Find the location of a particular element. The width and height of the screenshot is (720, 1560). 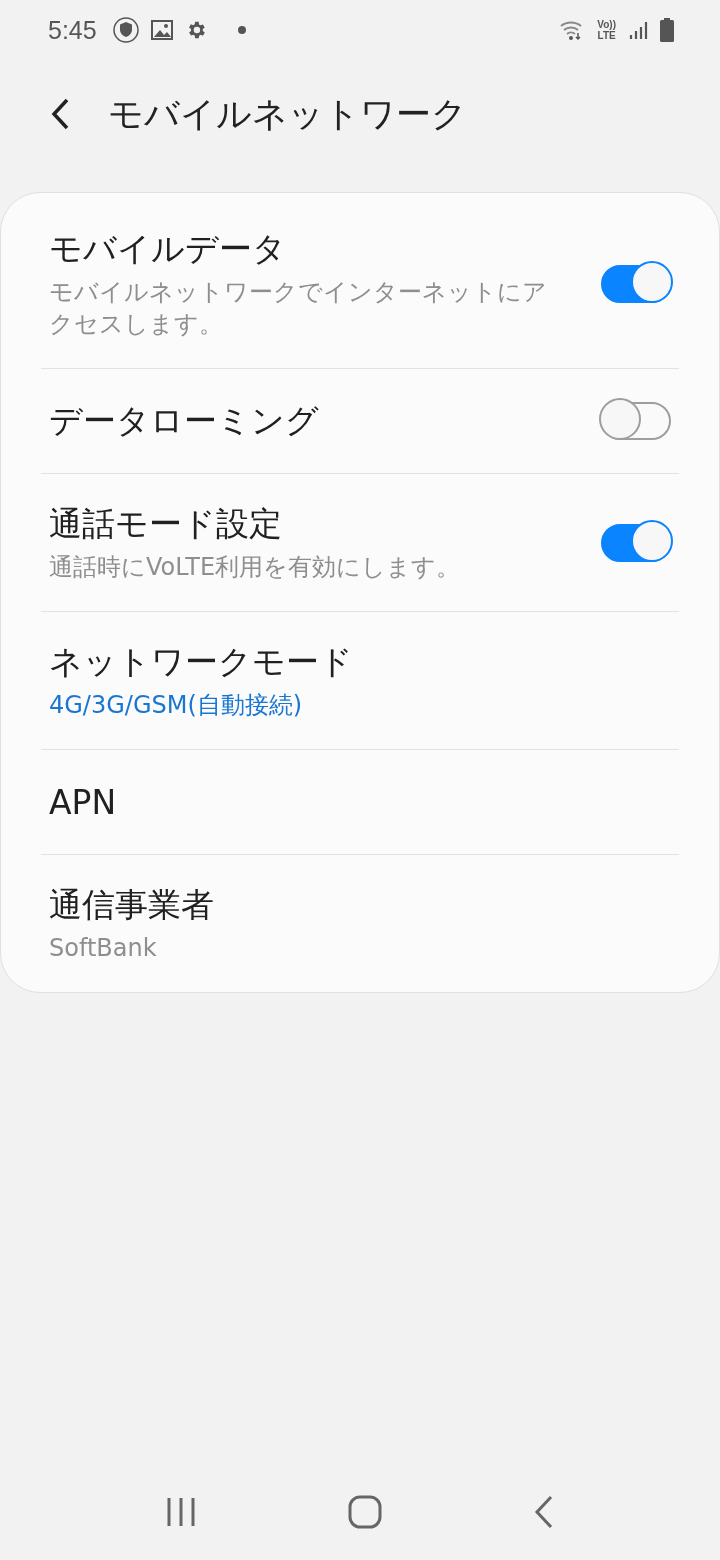

status-time: 5:45 is located at coordinates (72, 30).